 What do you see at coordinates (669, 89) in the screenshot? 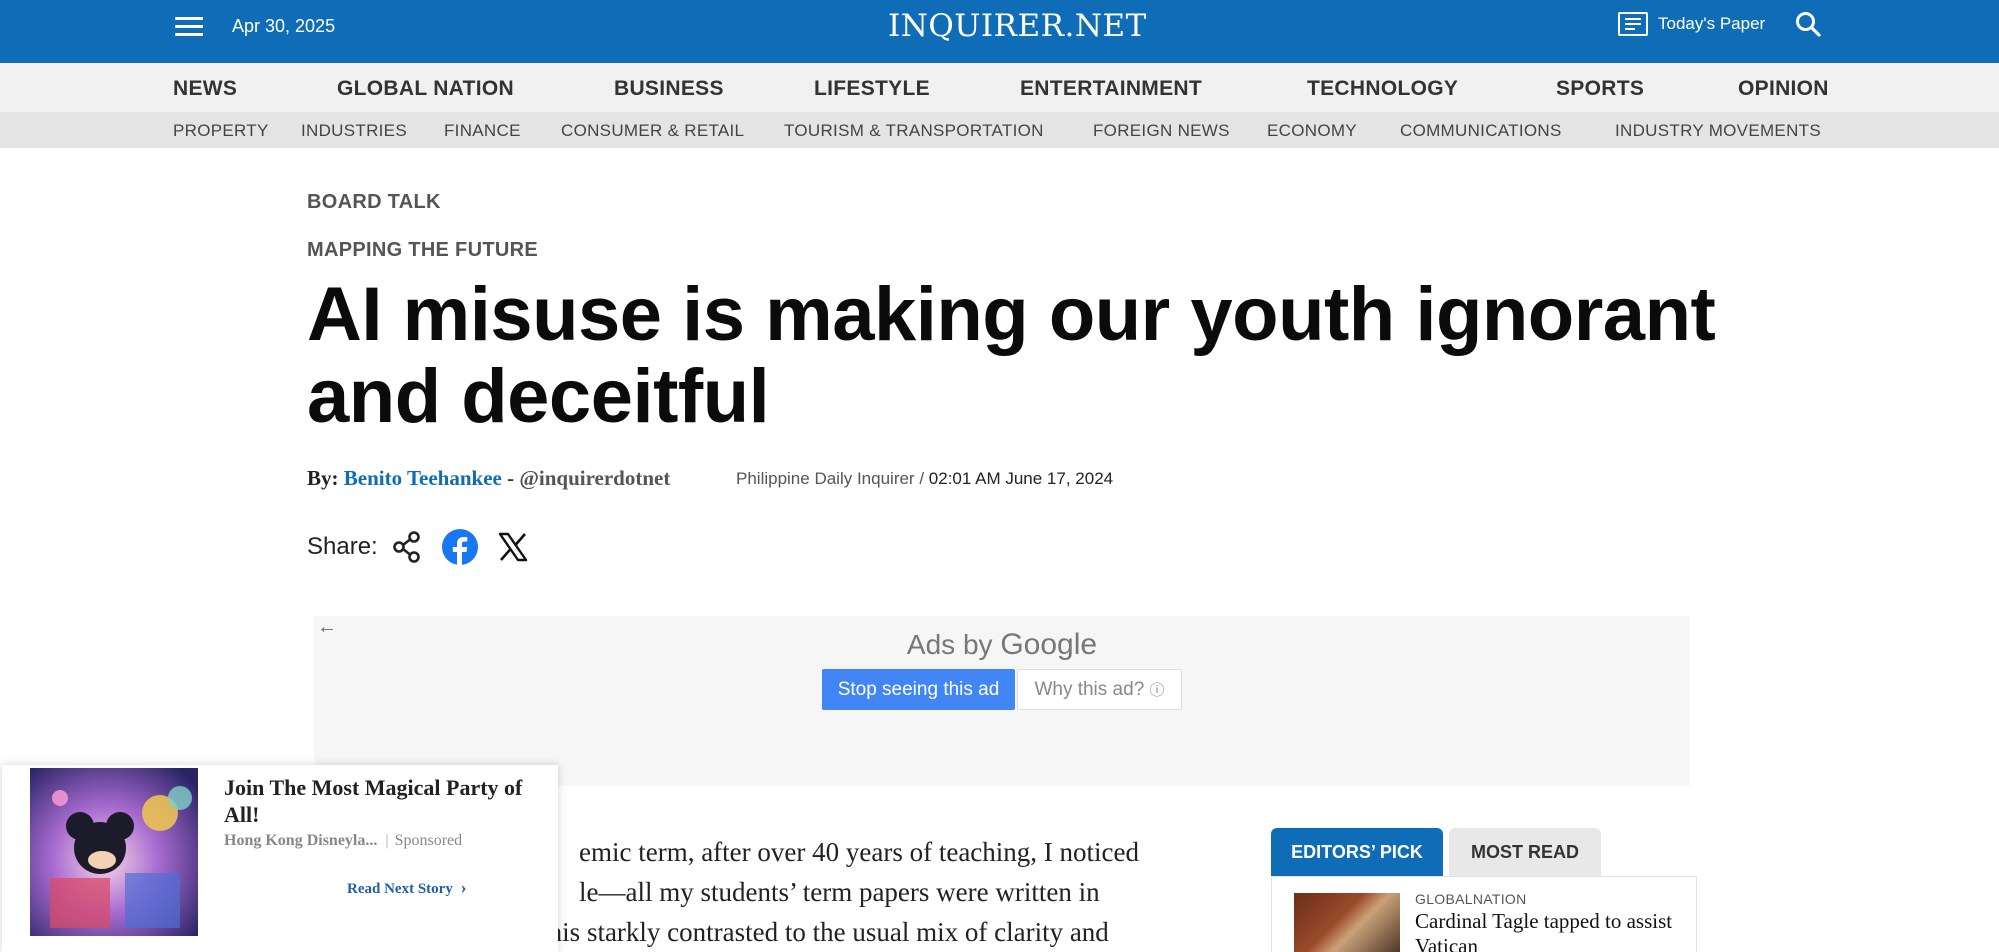
I see `nav-business: BUSINESS` at bounding box center [669, 89].